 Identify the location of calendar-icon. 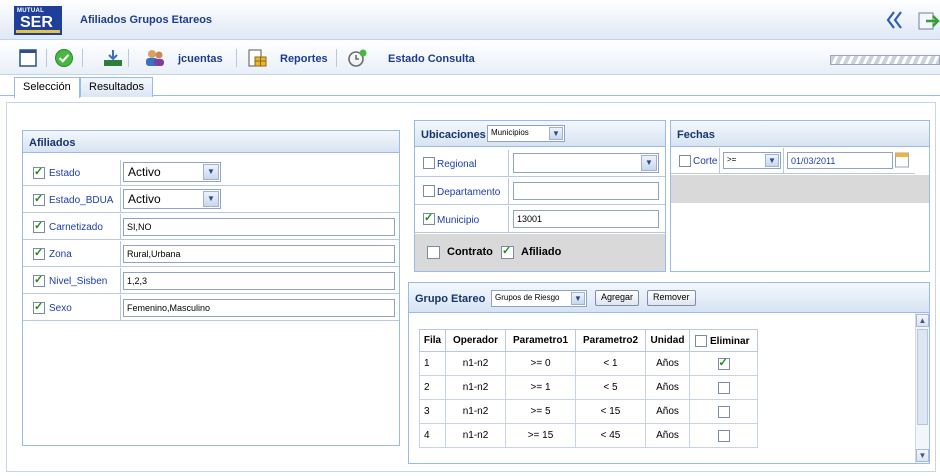
(902, 160).